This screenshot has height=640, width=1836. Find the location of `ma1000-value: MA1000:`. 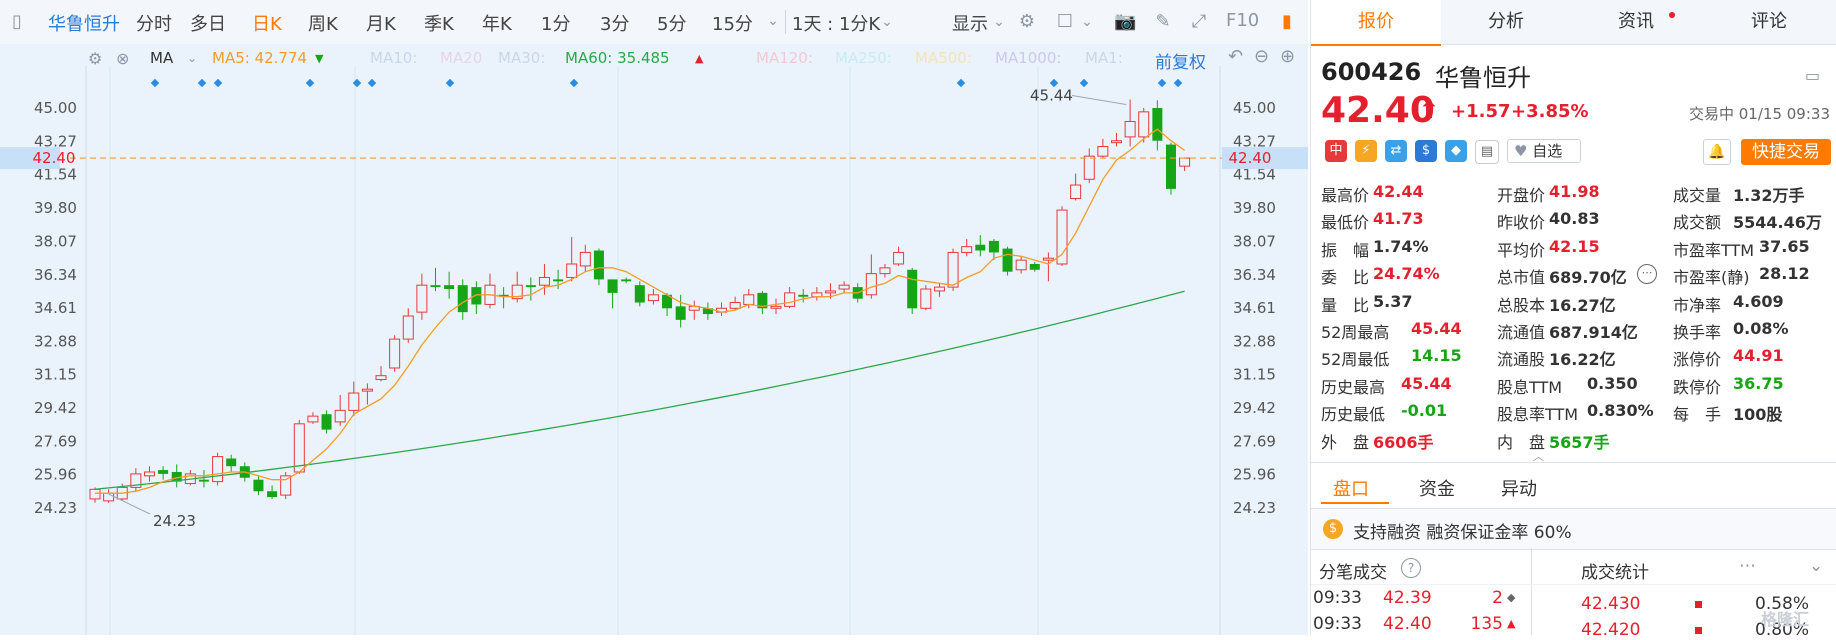

ma1000-value: MA1000: is located at coordinates (1028, 58).